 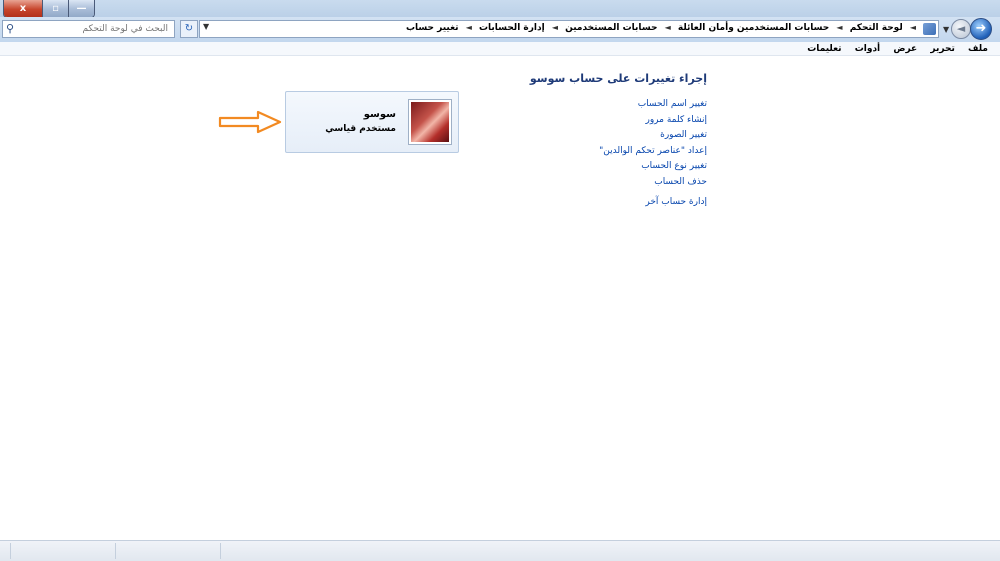 I want to click on forward-icon: ◄, so click(x=961, y=28).